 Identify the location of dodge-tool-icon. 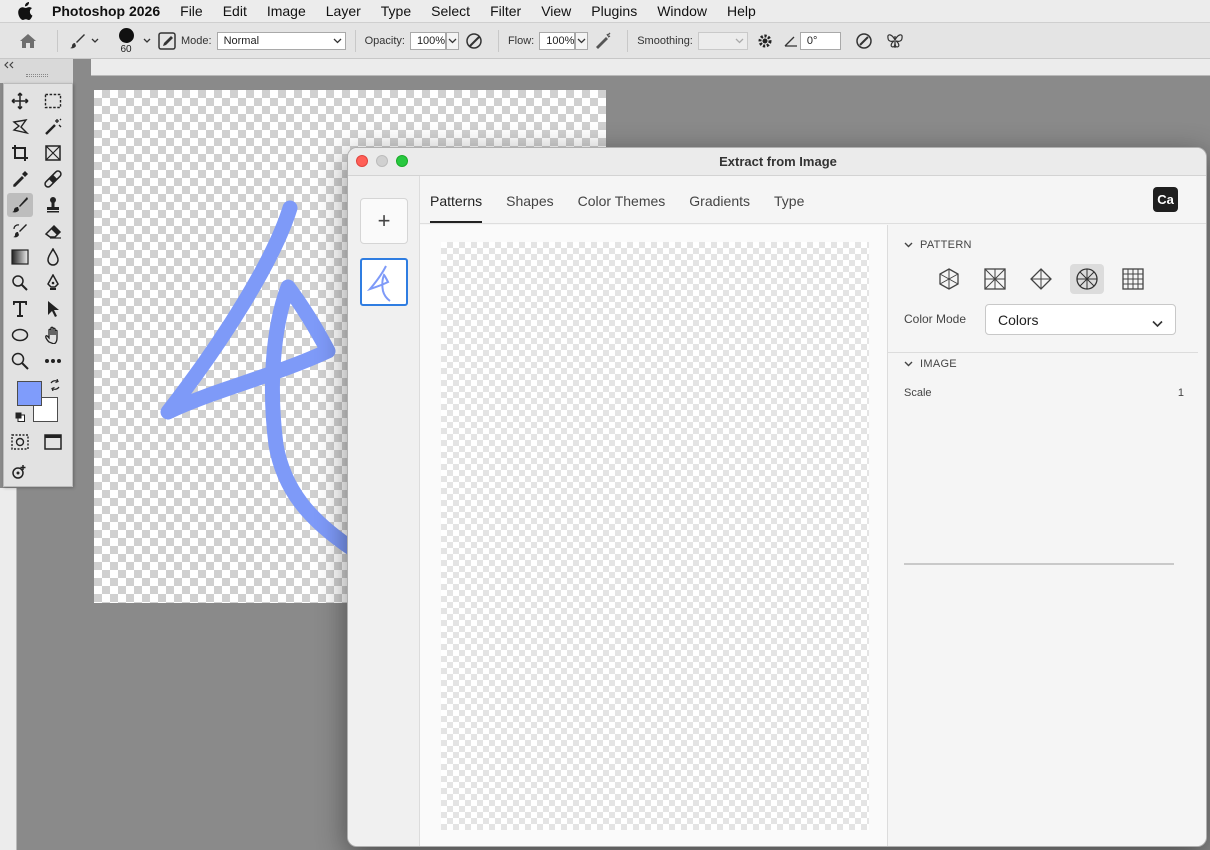
(20, 283).